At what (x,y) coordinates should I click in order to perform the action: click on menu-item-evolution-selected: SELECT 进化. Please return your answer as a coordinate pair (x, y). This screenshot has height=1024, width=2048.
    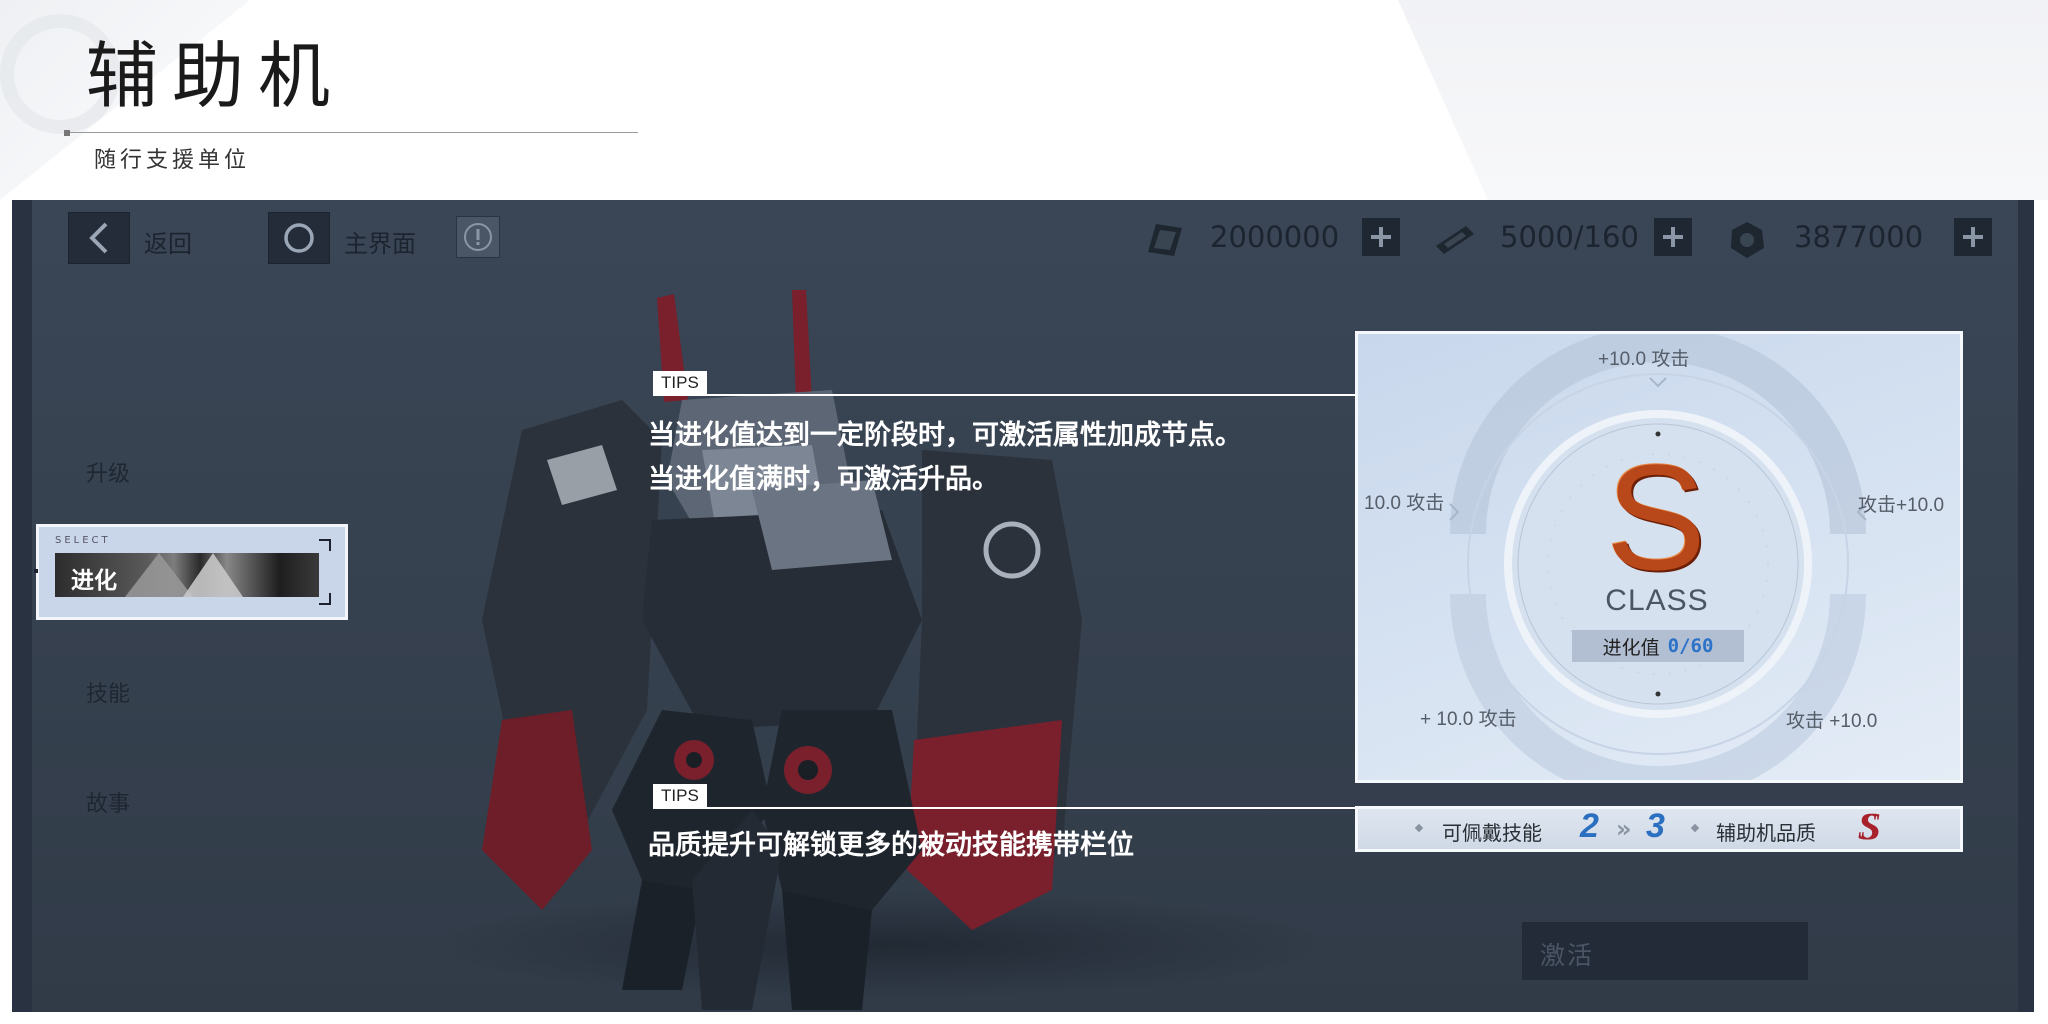
    Looking at the image, I should click on (191, 572).